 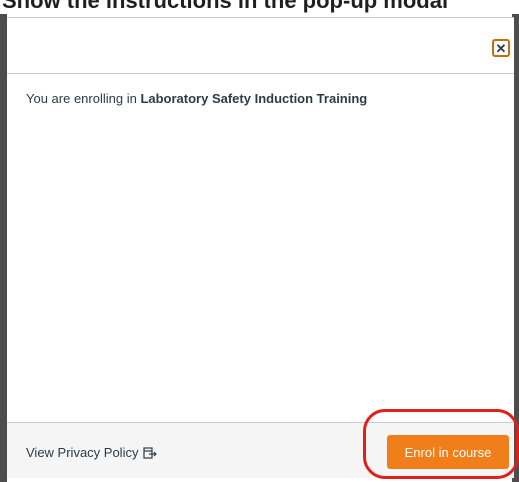 I want to click on close-button: ✕, so click(x=501, y=48).